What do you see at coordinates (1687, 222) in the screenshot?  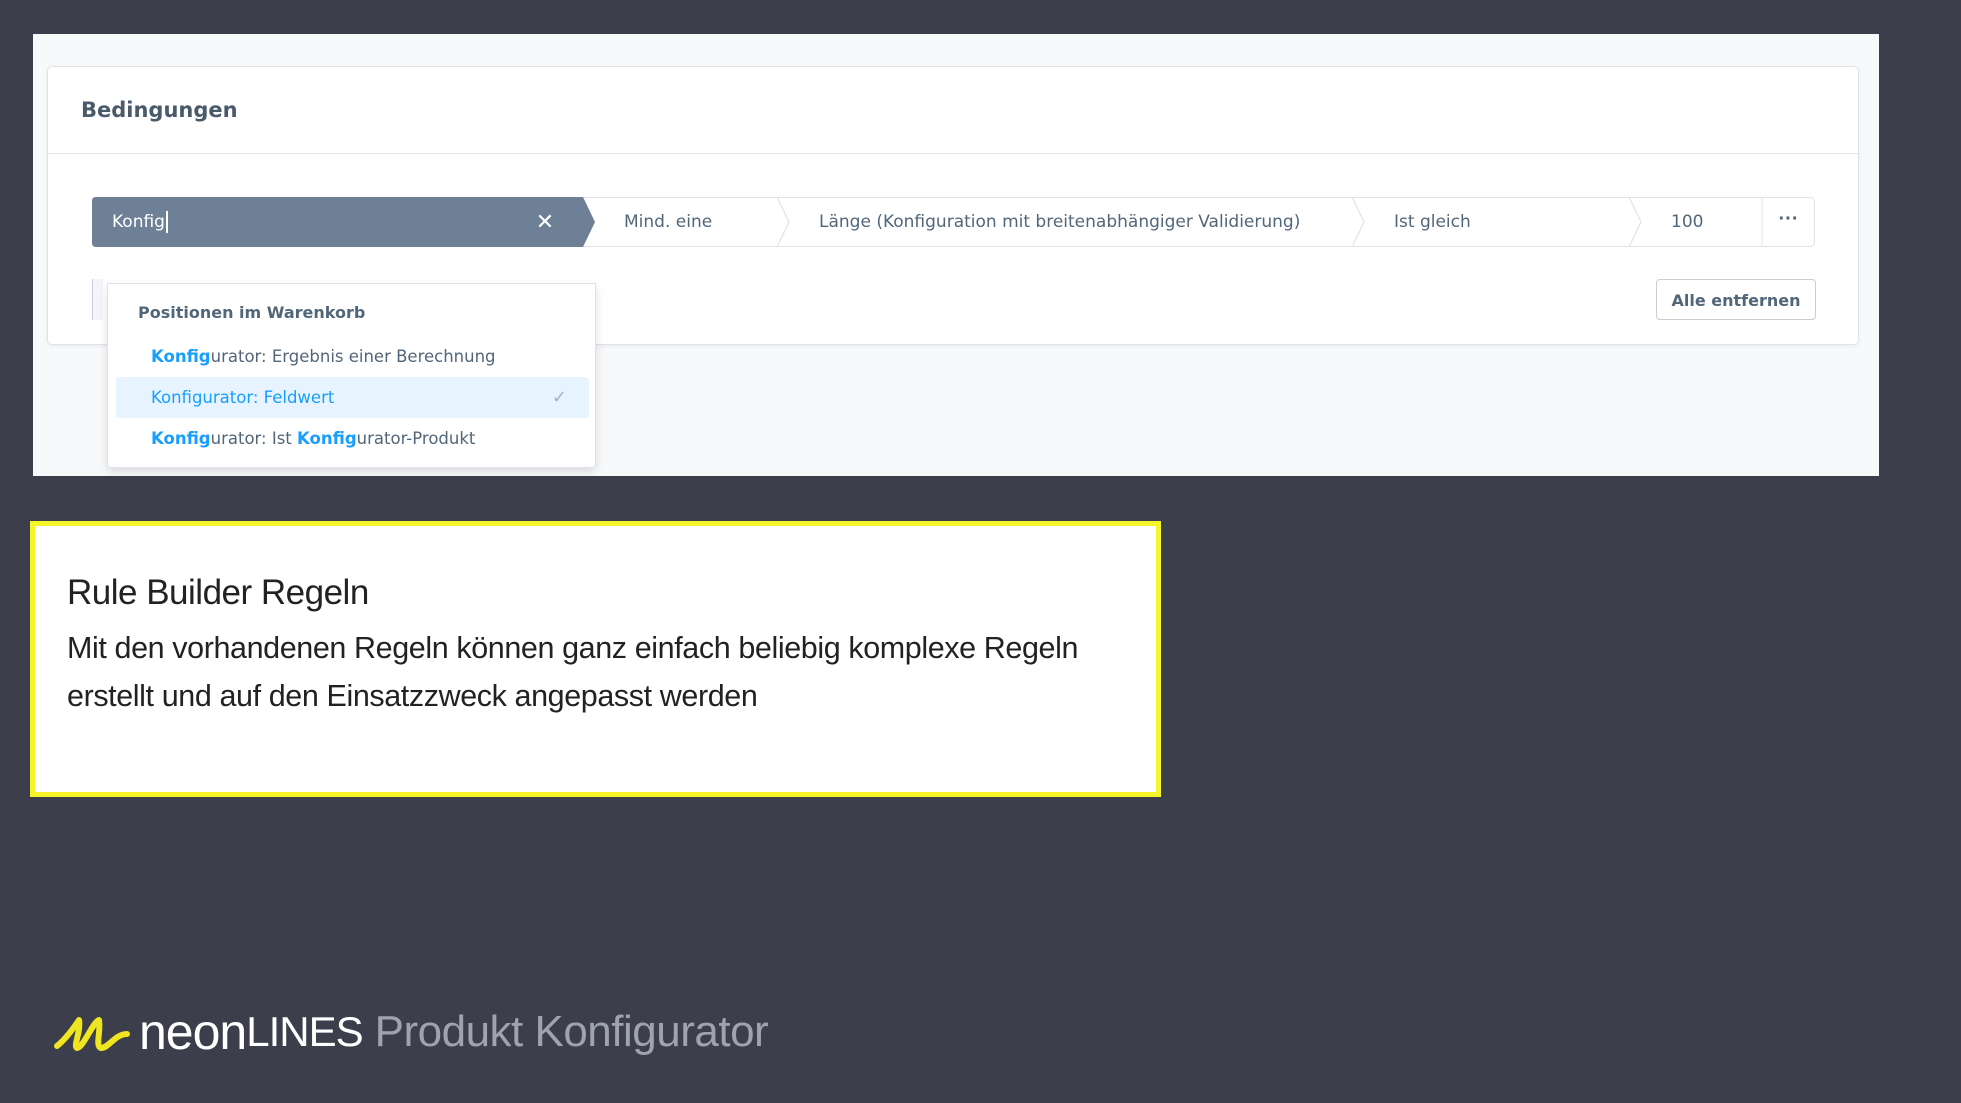 I see `value-input: 100` at bounding box center [1687, 222].